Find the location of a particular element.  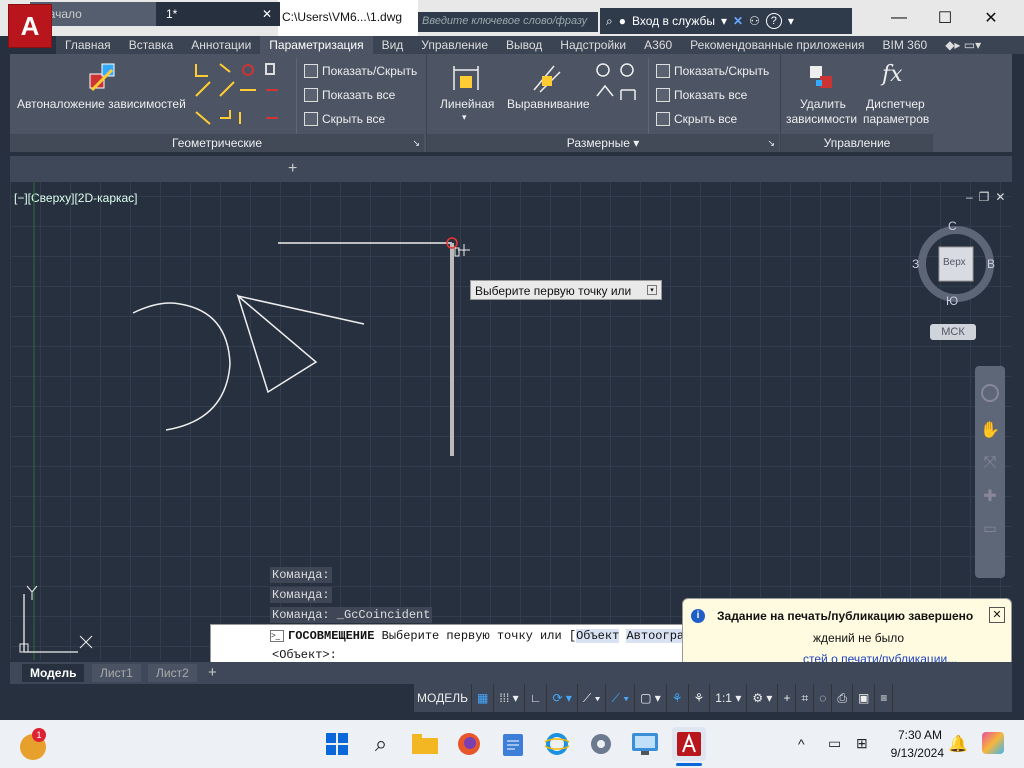

aligned-label: Выравнивание is located at coordinates (548, 104).